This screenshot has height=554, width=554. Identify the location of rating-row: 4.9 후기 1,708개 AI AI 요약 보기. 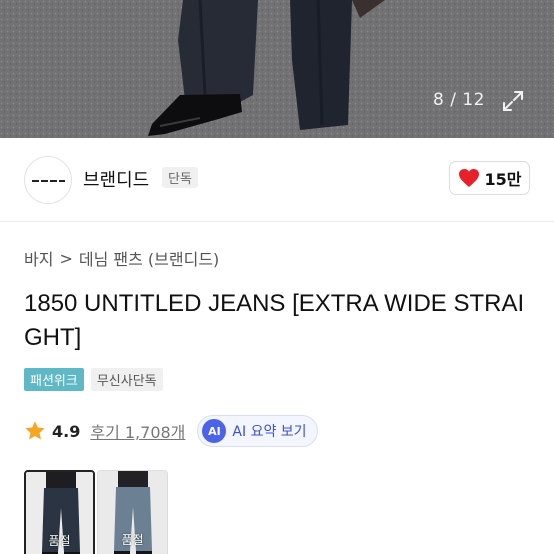
(171, 431).